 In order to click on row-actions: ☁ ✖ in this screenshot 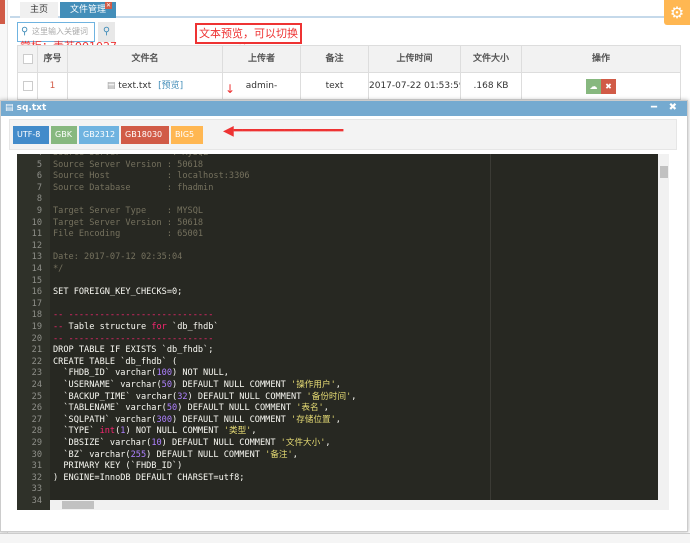, I will do `click(601, 86)`.